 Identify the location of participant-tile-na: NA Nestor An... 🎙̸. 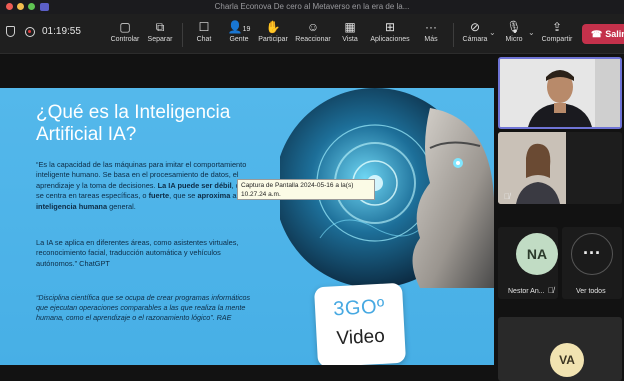
(528, 263).